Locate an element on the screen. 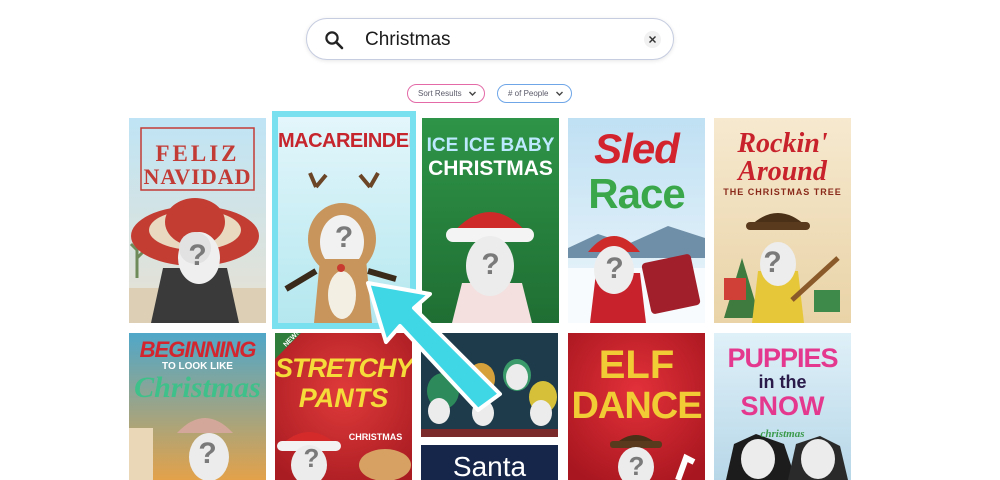  card-feliz-navidad: FELIZ NAVIDAD ? is located at coordinates (197, 220).